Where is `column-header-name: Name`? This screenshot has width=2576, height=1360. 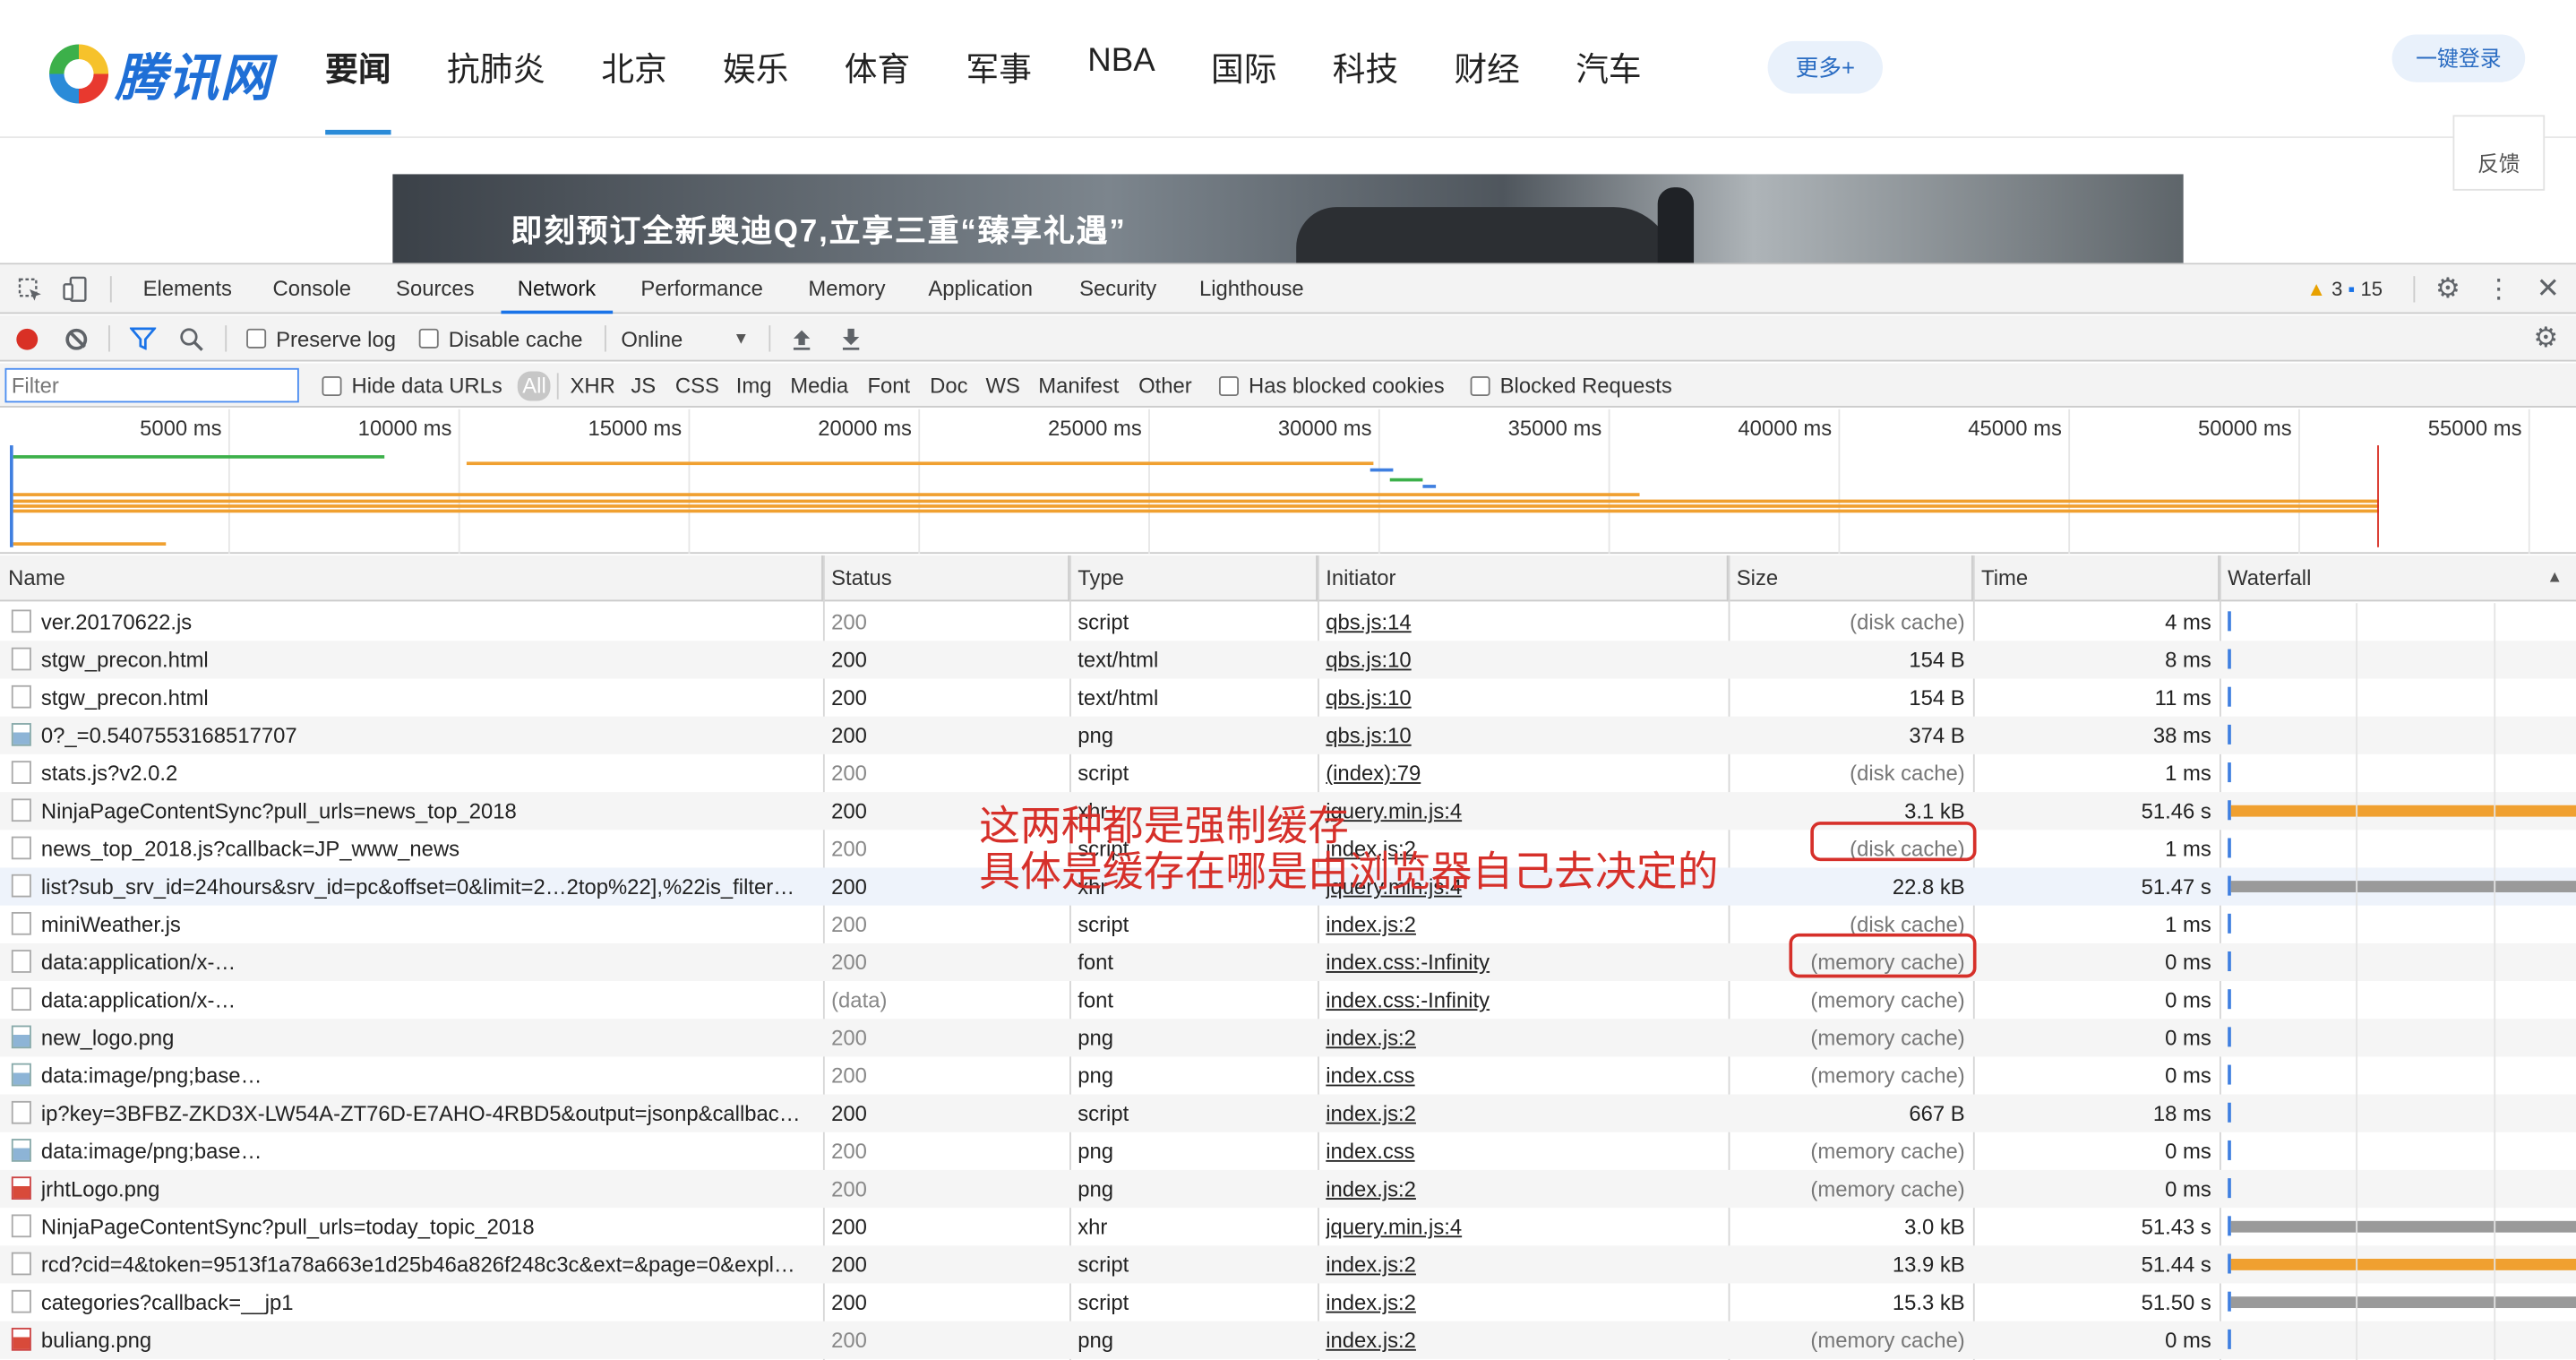
column-header-name: Name is located at coordinates (411, 578).